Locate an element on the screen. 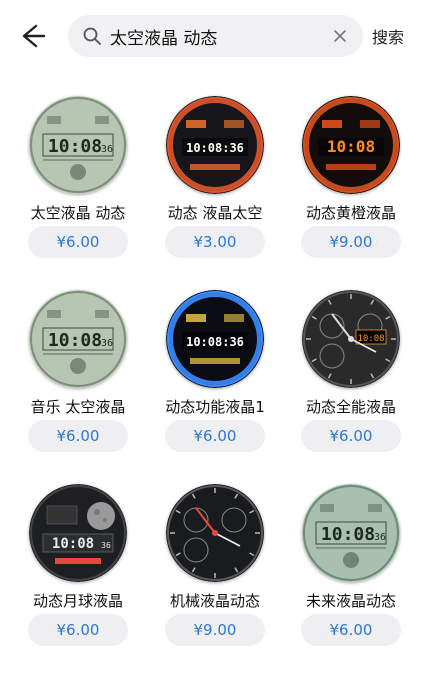 Image resolution: width=422 pixels, height=674 pixels. watchface-title: 音乐 太空液晶 is located at coordinates (78, 407).